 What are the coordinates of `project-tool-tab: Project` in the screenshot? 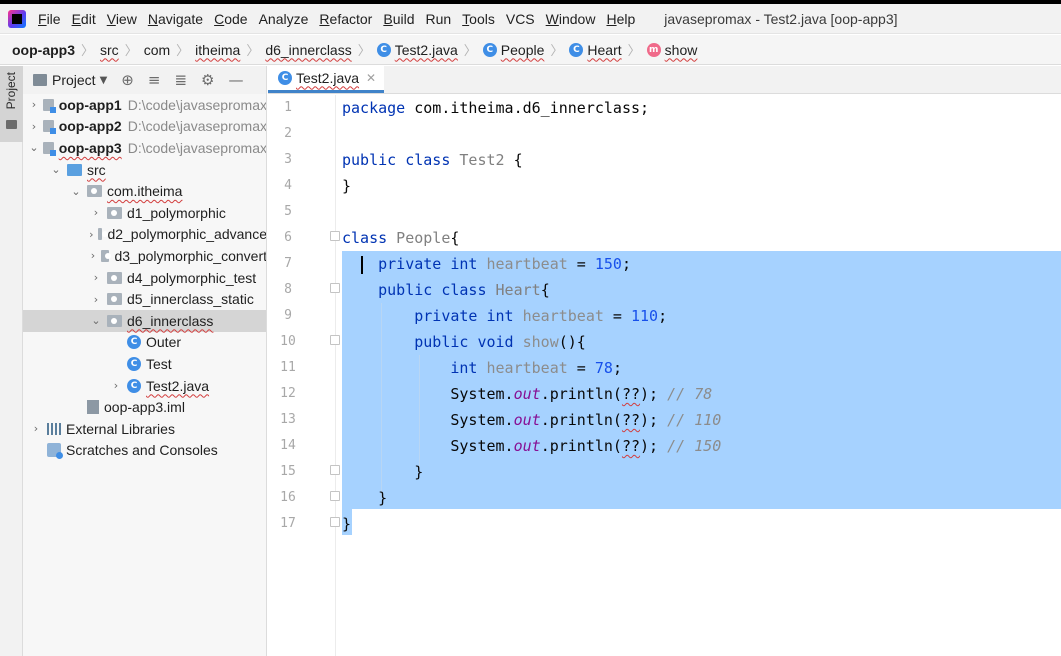 It's located at (11, 104).